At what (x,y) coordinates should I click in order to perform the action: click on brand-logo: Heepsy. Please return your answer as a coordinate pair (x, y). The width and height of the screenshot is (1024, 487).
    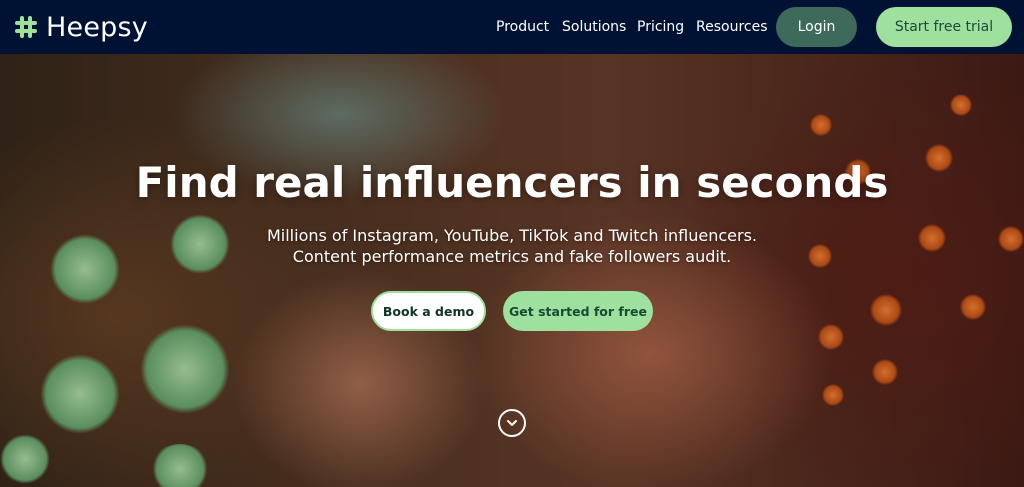
    Looking at the image, I should click on (80, 27).